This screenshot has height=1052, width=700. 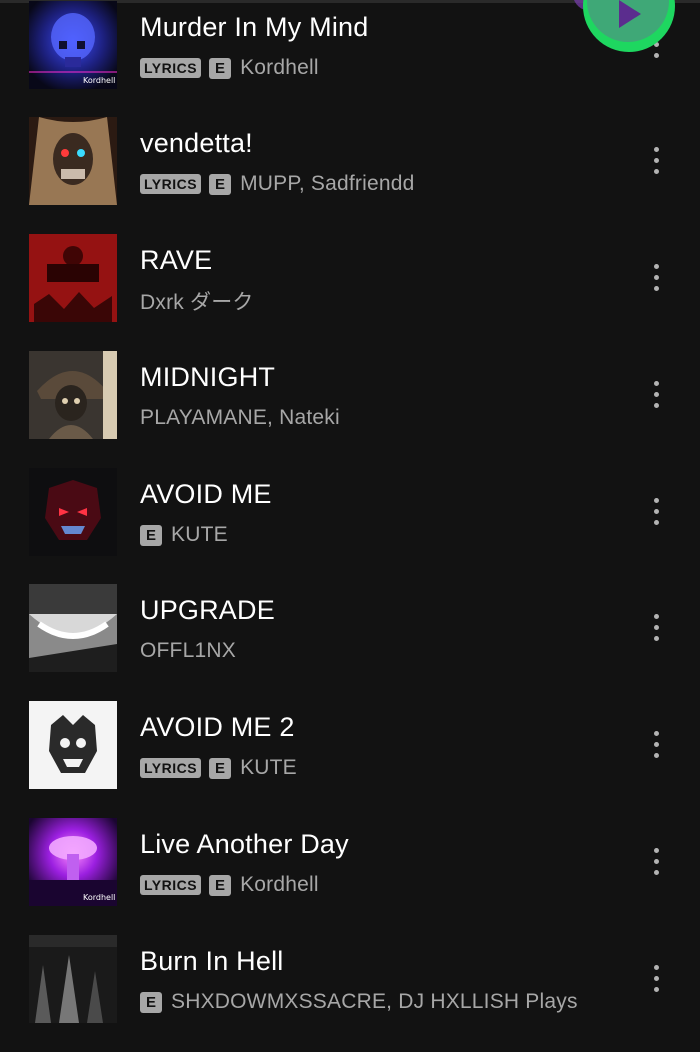 I want to click on track-row: UPGRADE OFFL1NX, so click(x=350, y=642).